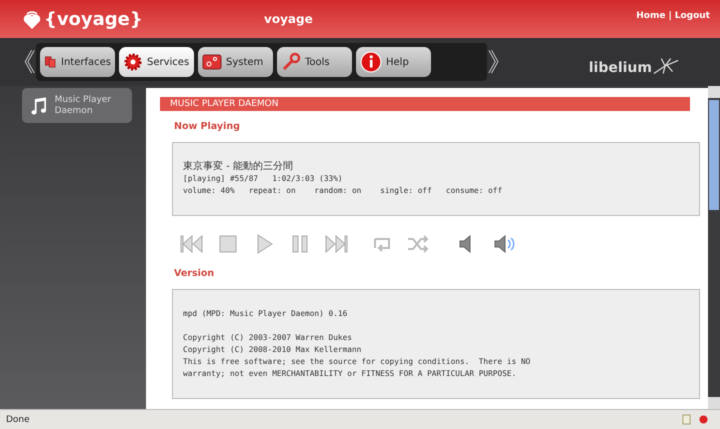 This screenshot has width=720, height=429. I want to click on status-text: Done, so click(18, 419).